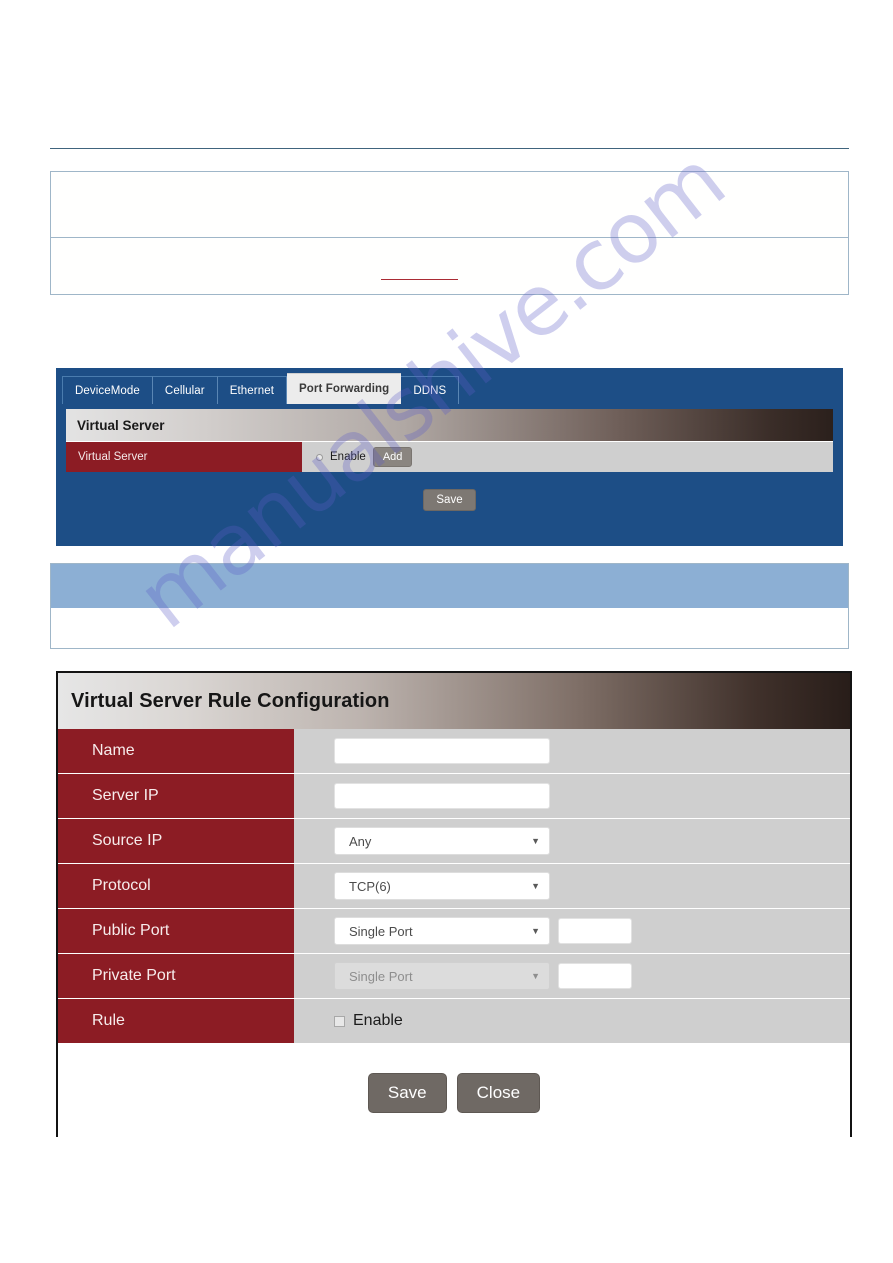 The image size is (893, 1263). What do you see at coordinates (454, 701) in the screenshot?
I see `rule-configuration-title: Virtual Server Rule Configuration` at bounding box center [454, 701].